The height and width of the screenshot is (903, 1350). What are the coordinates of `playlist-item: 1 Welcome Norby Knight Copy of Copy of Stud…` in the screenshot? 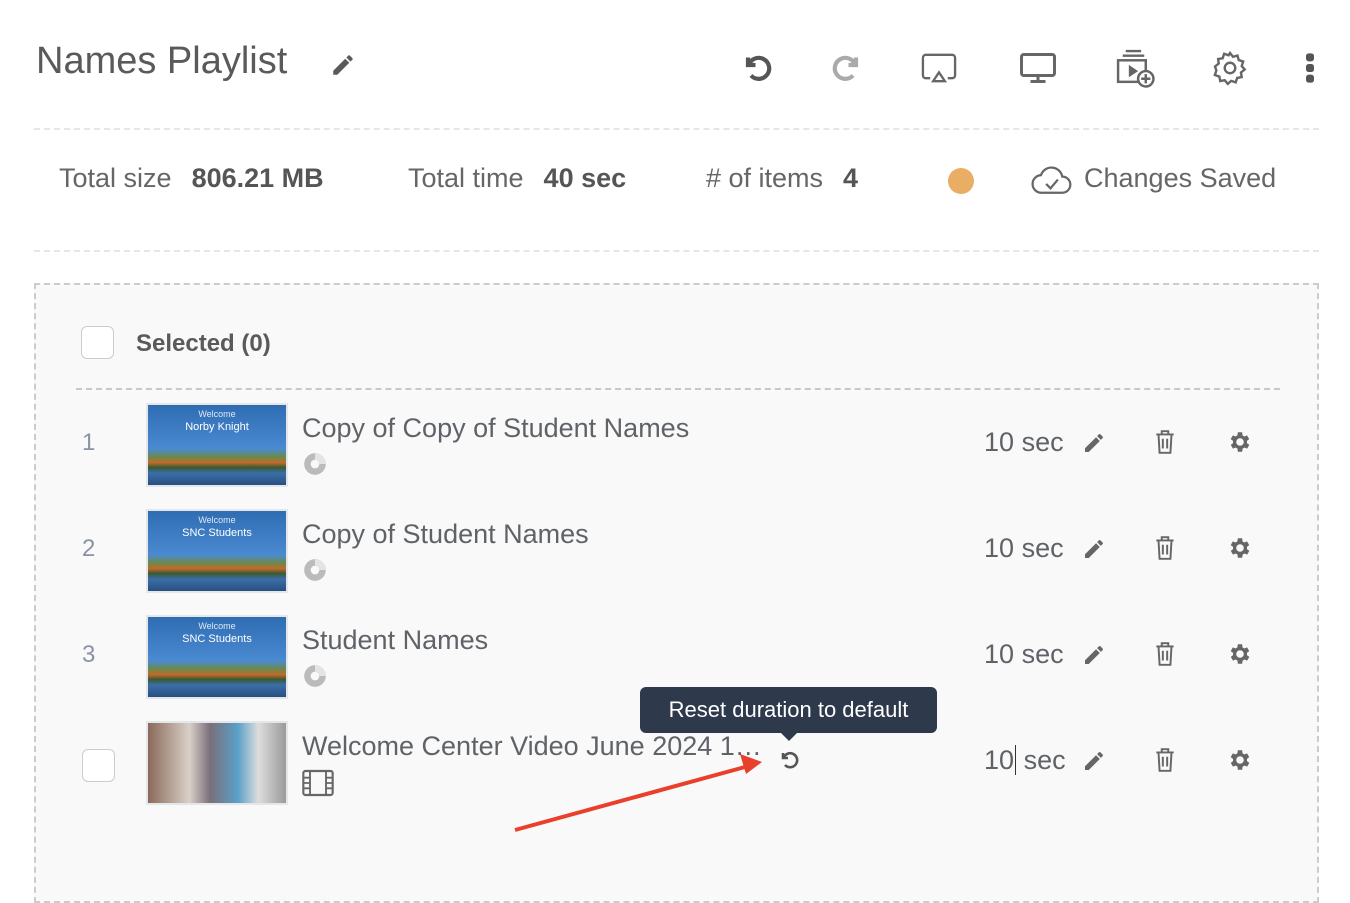 It's located at (678, 445).